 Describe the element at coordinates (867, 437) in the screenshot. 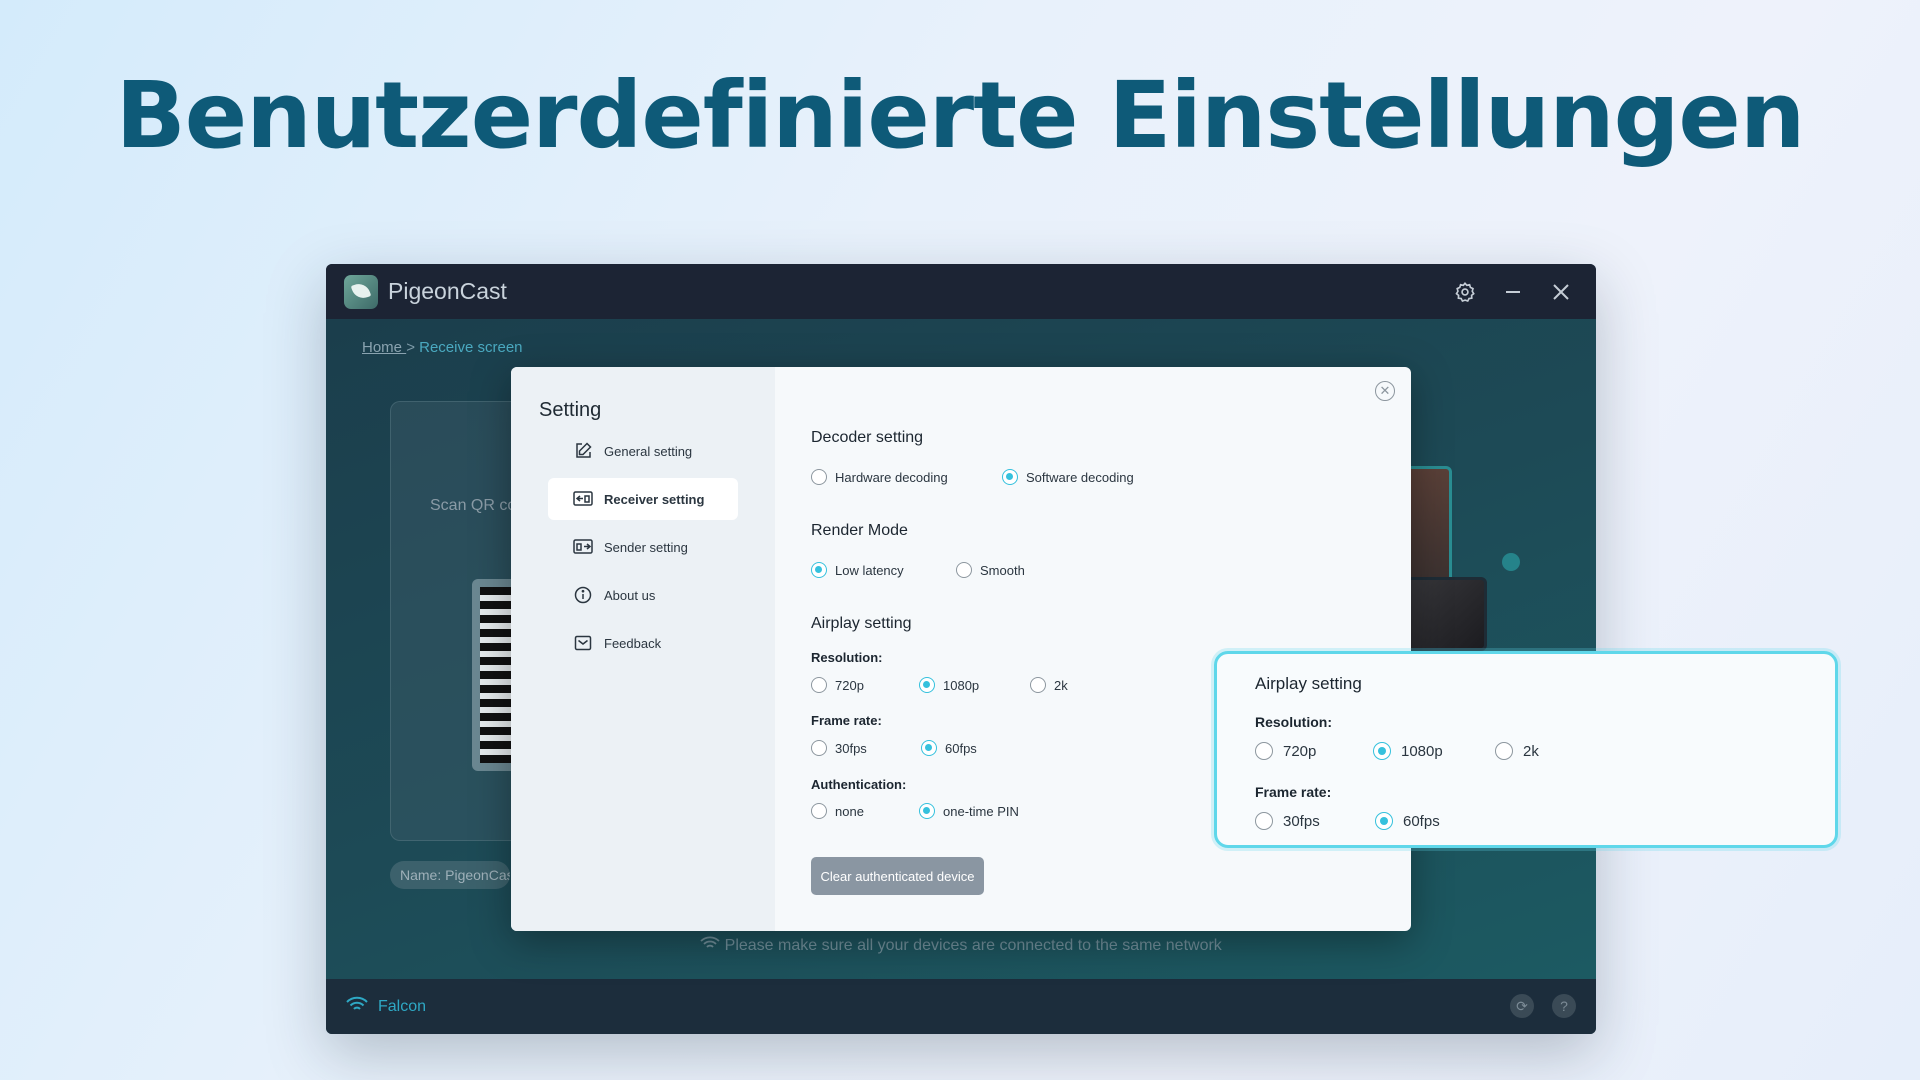

I see `decoder-setting-title: Decoder setting` at that location.